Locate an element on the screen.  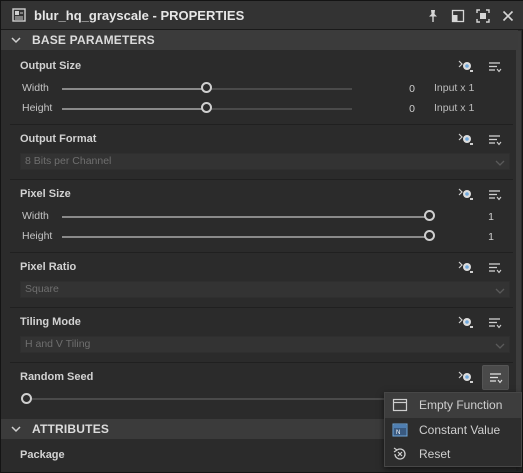
pixel-size-label: Pixel Size is located at coordinates (45, 194).